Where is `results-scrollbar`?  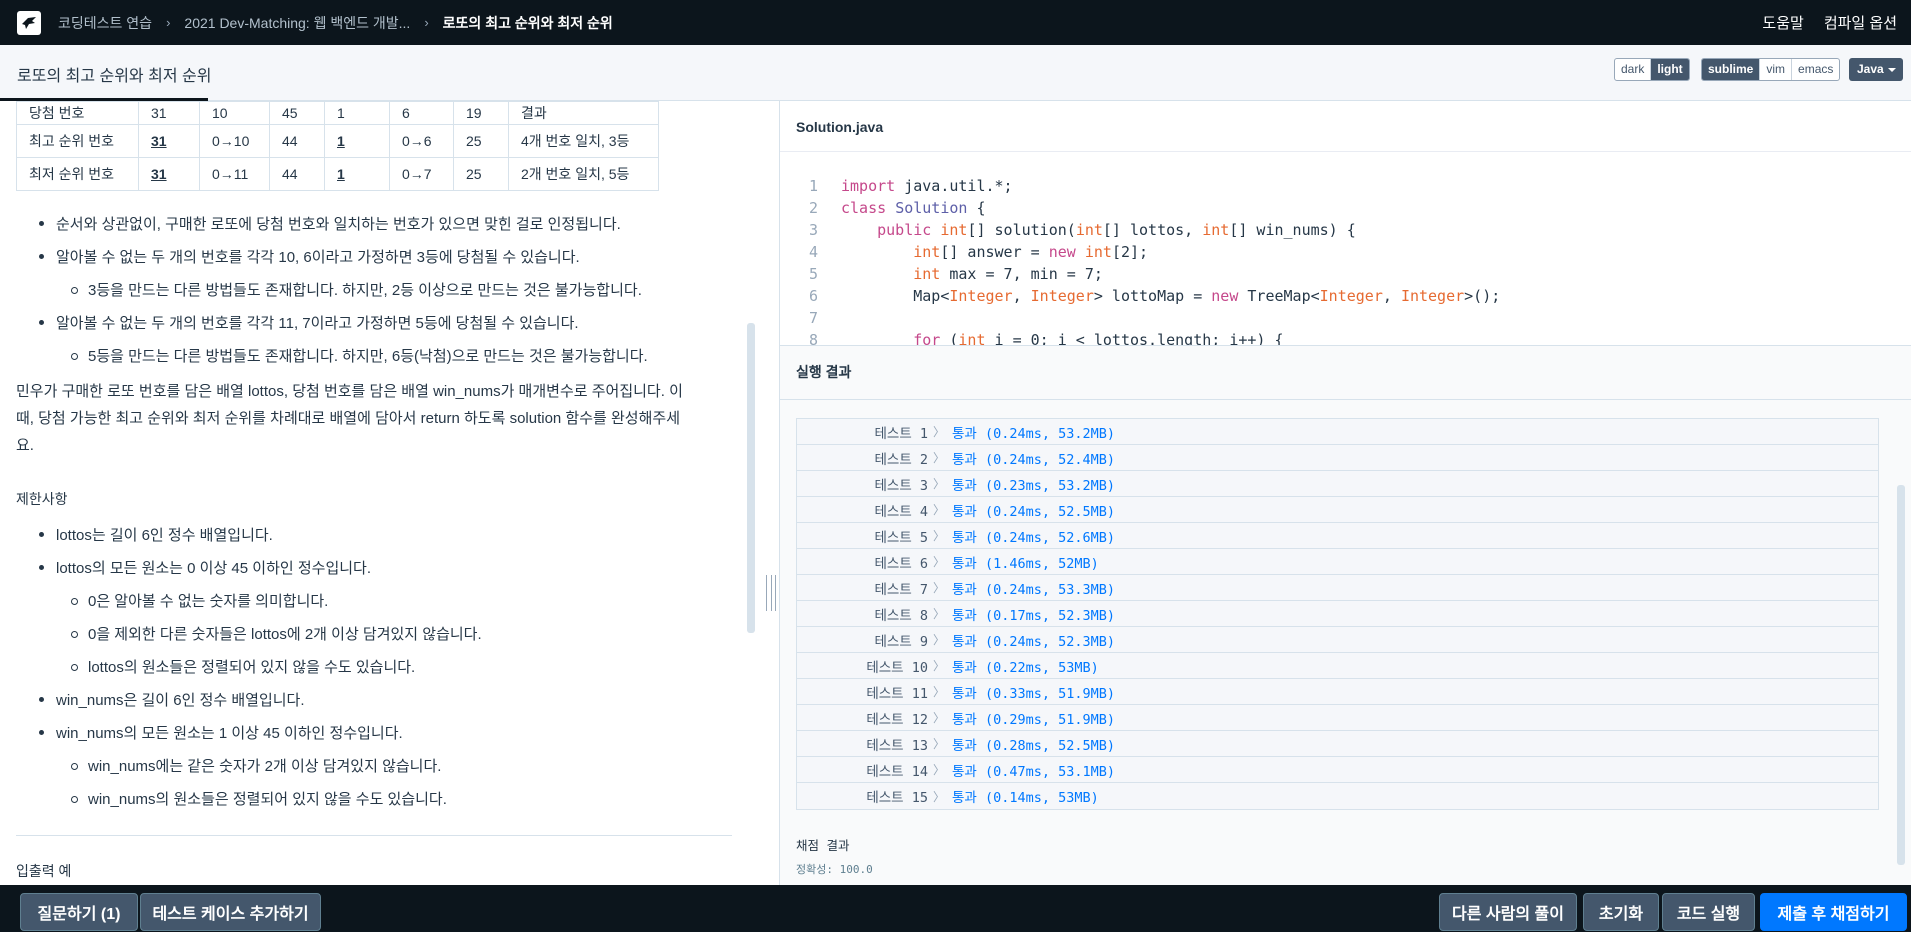
results-scrollbar is located at coordinates (1901, 675).